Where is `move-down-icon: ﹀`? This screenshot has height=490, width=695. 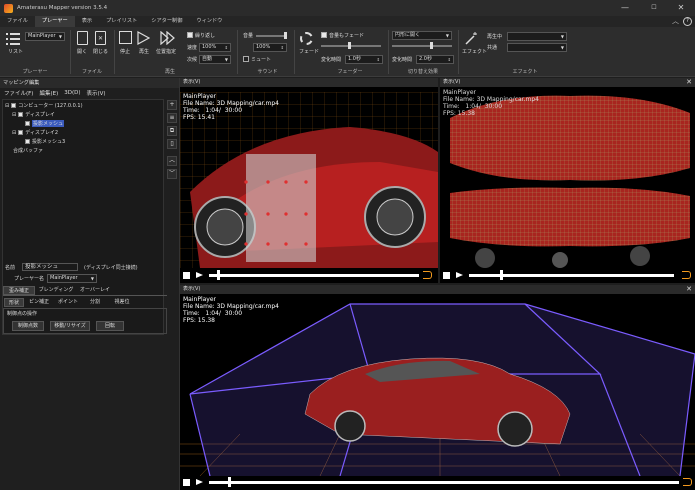 move-down-icon: ﹀ is located at coordinates (172, 174).